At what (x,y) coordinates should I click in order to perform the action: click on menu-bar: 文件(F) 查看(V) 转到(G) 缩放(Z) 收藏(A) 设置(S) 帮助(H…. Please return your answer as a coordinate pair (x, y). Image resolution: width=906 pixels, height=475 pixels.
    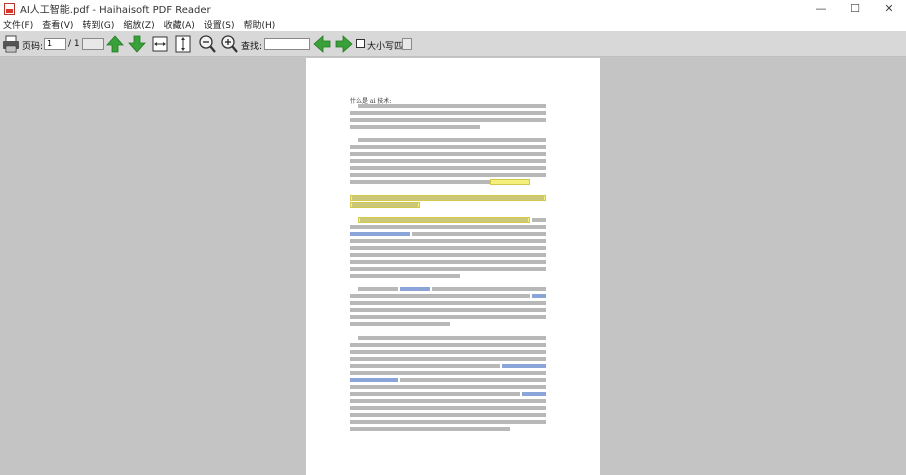
    Looking at the image, I should click on (453, 24).